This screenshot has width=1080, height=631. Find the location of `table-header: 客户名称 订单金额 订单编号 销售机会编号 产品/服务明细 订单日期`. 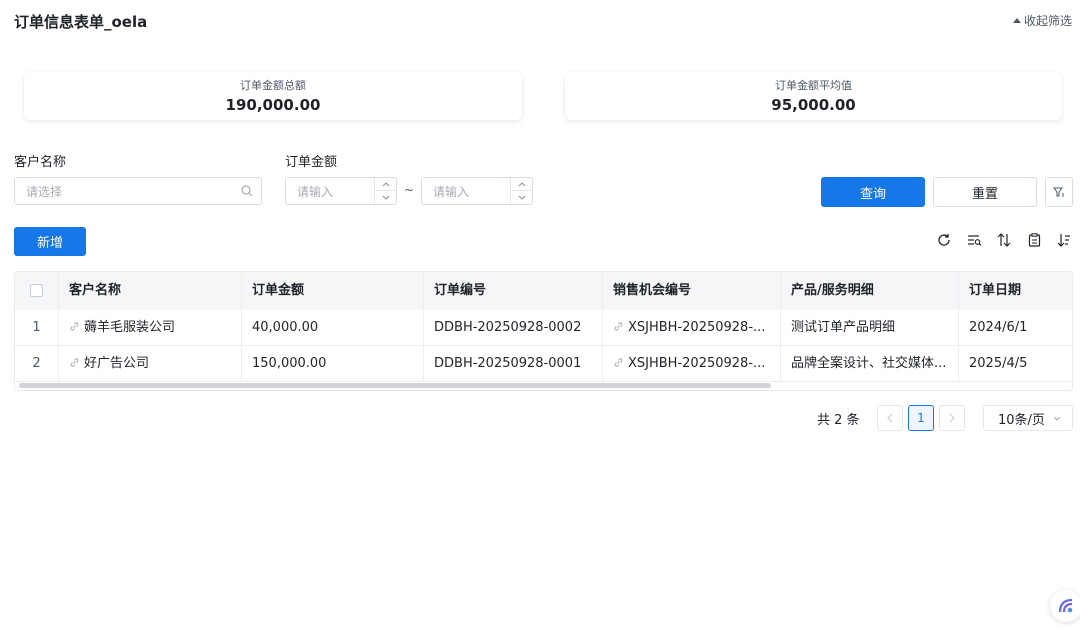

table-header: 客户名称 订单金额 订单编号 销售机会编号 产品/服务明细 订单日期 is located at coordinates (543, 291).